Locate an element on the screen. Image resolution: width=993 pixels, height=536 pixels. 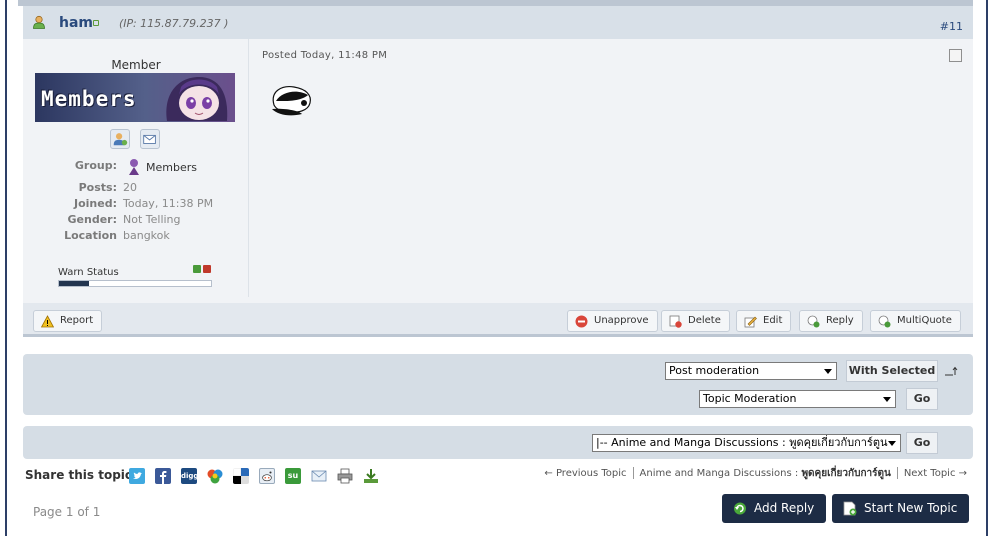
report-label: Report is located at coordinates (77, 320).